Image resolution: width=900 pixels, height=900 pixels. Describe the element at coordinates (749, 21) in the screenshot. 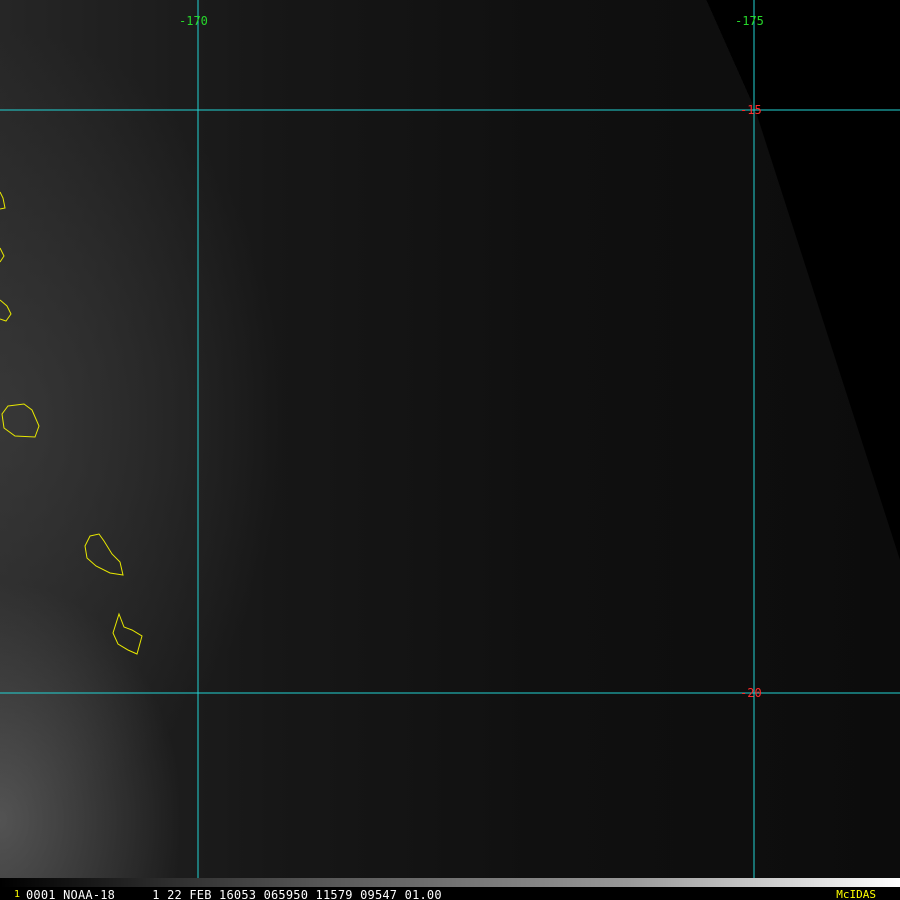

I see `longitude-label: -175` at that location.